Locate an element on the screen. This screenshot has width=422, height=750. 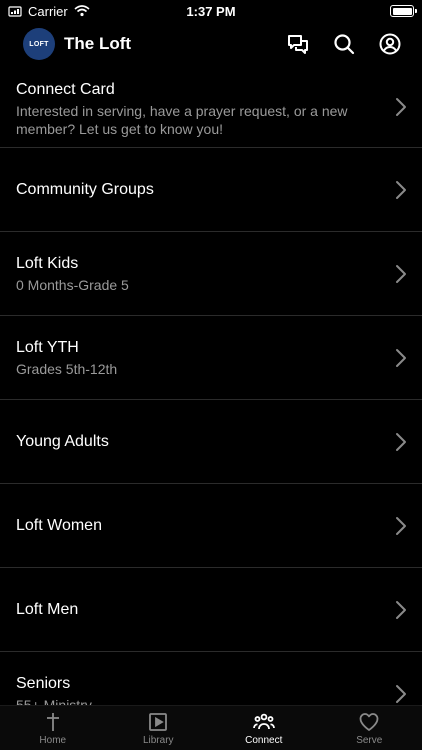
battery-icon is located at coordinates (403, 11).